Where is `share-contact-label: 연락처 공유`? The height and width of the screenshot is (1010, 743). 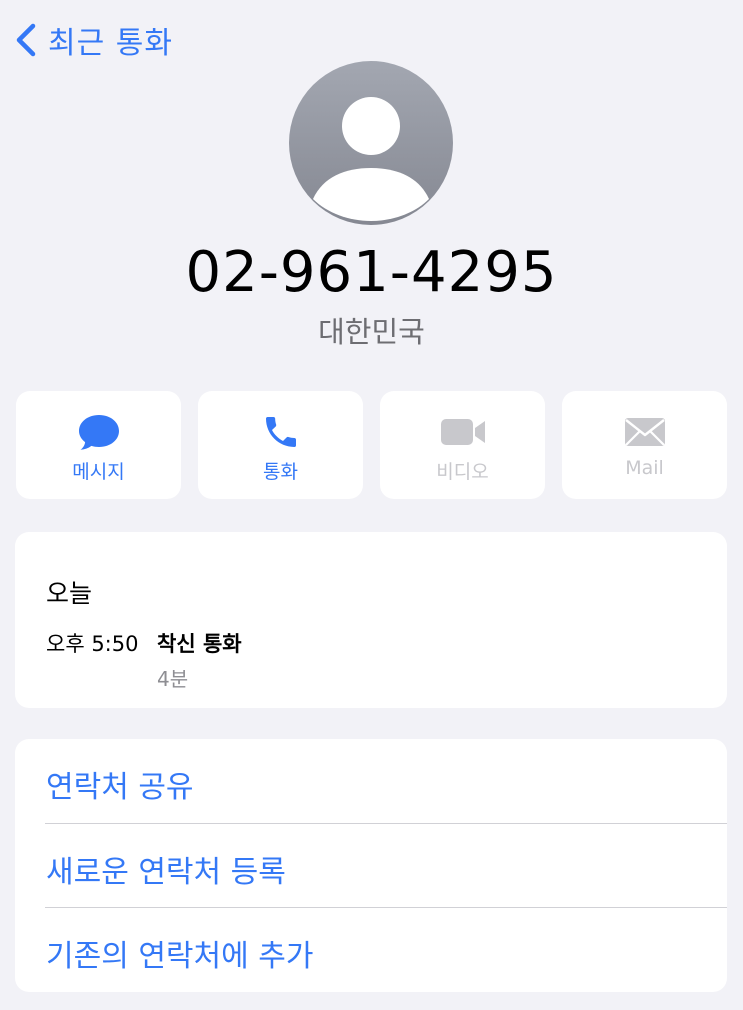 share-contact-label: 연락처 공유 is located at coordinates (120, 787).